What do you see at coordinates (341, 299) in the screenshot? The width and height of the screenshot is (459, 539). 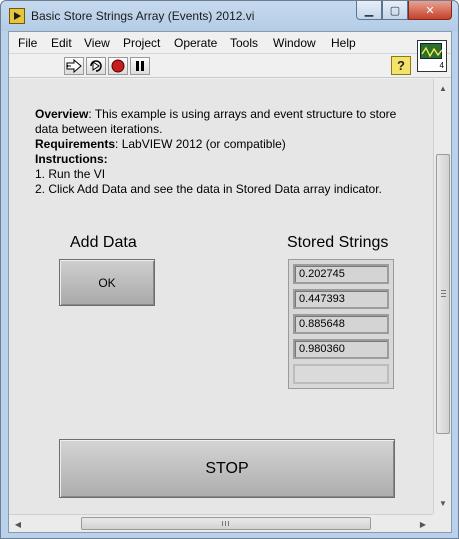 I see `array-element: 0.447393` at bounding box center [341, 299].